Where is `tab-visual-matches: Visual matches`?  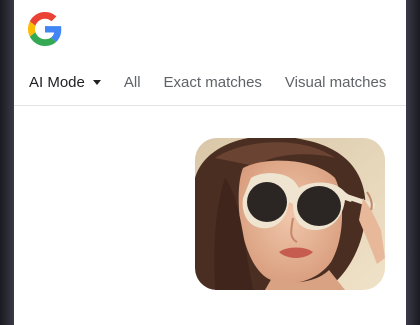 tab-visual-matches: Visual matches is located at coordinates (335, 82).